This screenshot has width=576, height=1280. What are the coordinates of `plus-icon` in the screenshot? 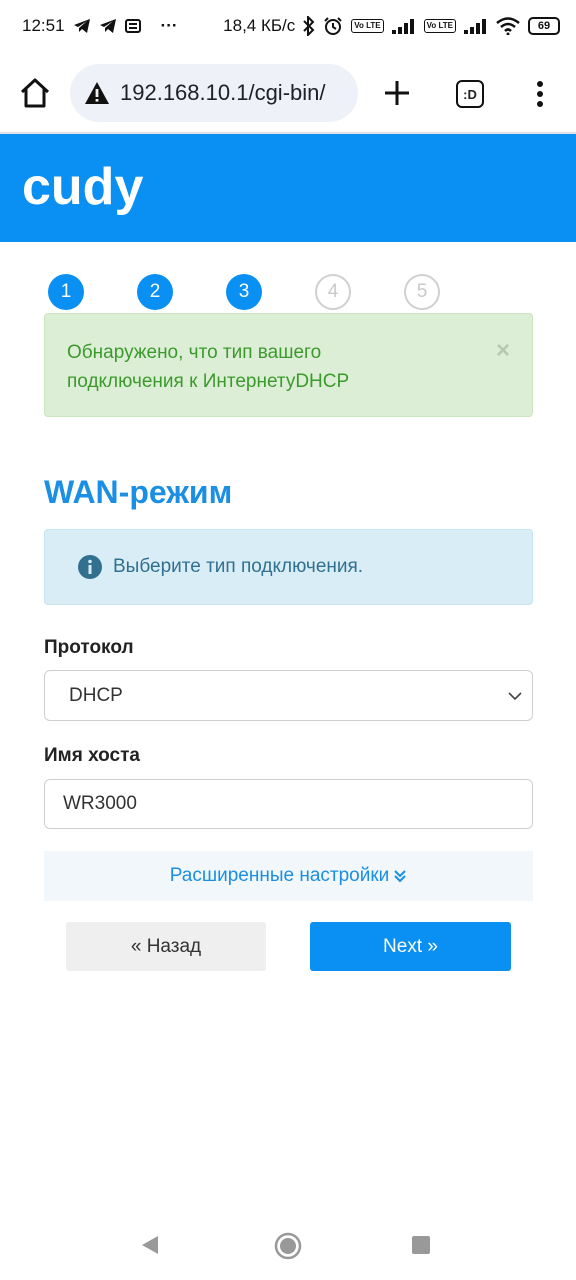 It's located at (397, 93).